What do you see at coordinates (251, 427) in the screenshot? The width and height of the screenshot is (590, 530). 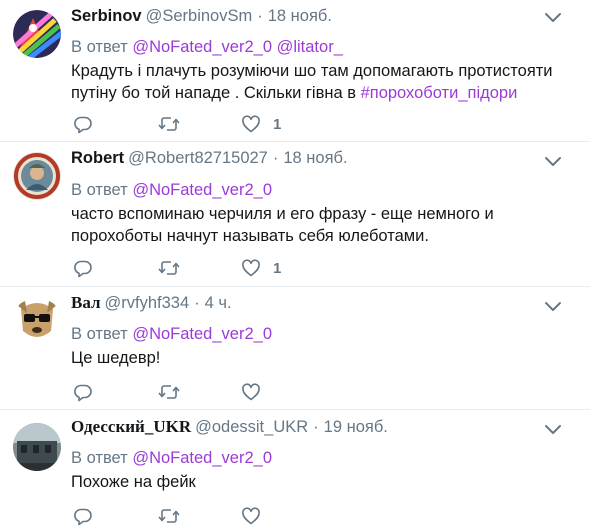 I see `author-handle: @odessit_UKR` at bounding box center [251, 427].